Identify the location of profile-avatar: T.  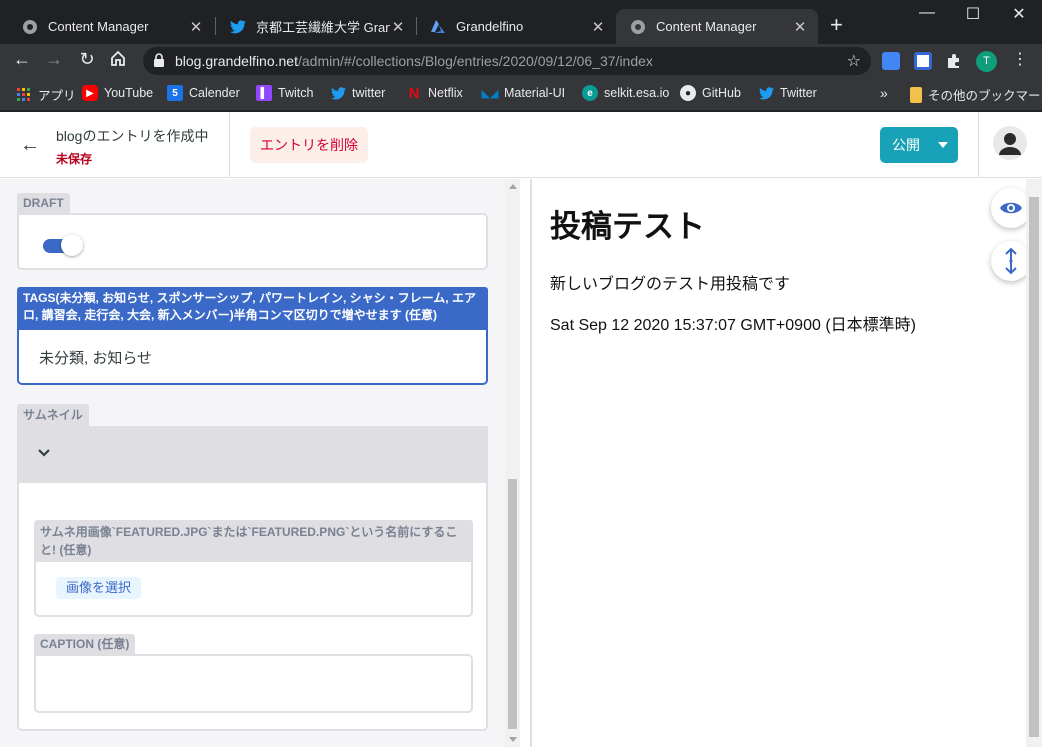
(986, 61).